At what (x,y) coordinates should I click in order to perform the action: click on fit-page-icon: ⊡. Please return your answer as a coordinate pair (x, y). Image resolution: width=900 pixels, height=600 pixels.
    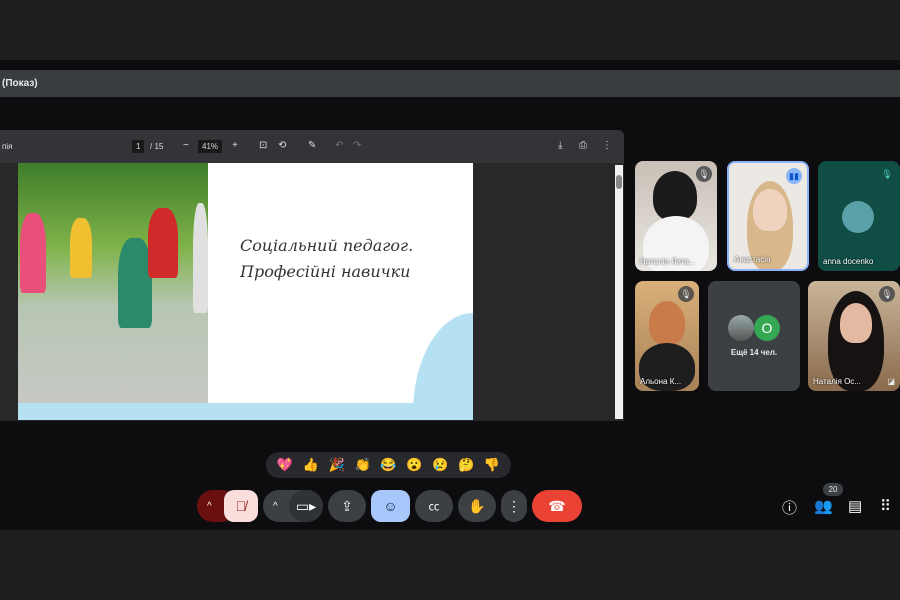
    Looking at the image, I should click on (263, 145).